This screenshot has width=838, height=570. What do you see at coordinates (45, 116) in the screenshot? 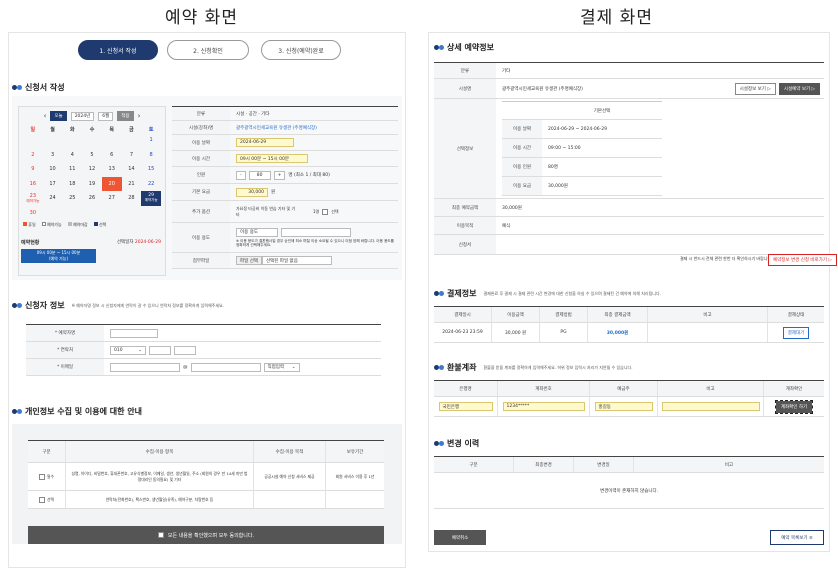
I see `prev-month-icon: ‹` at bounding box center [45, 116].